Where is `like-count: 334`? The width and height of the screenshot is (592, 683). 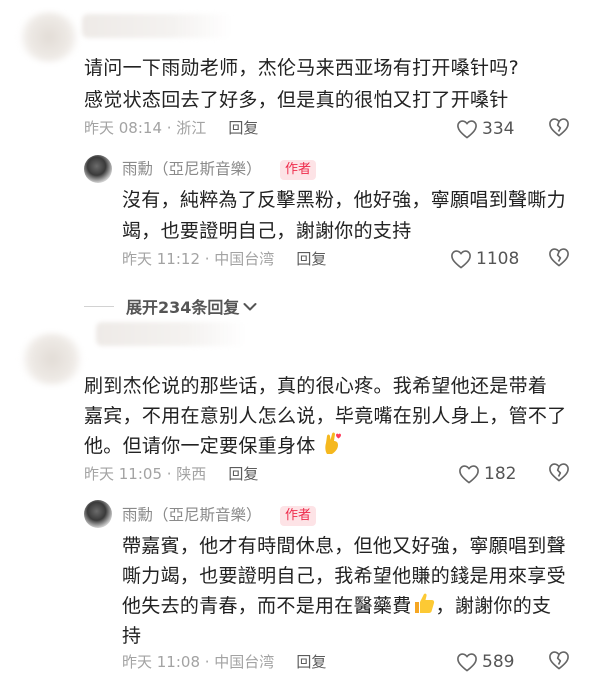
like-count: 334 is located at coordinates (498, 129).